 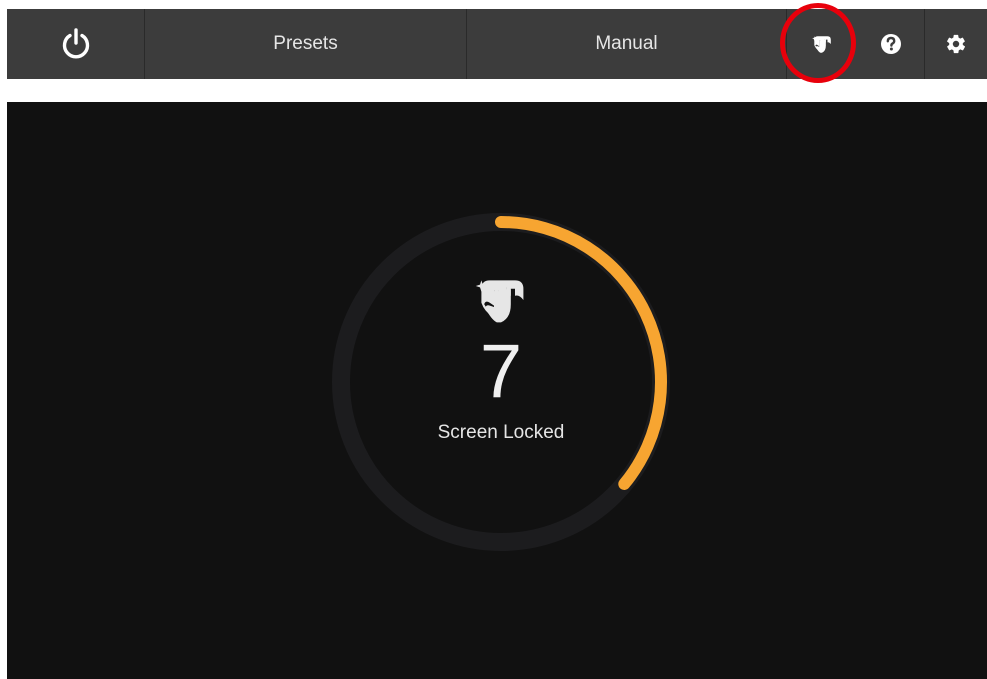 I want to click on help-button, so click(x=891, y=44).